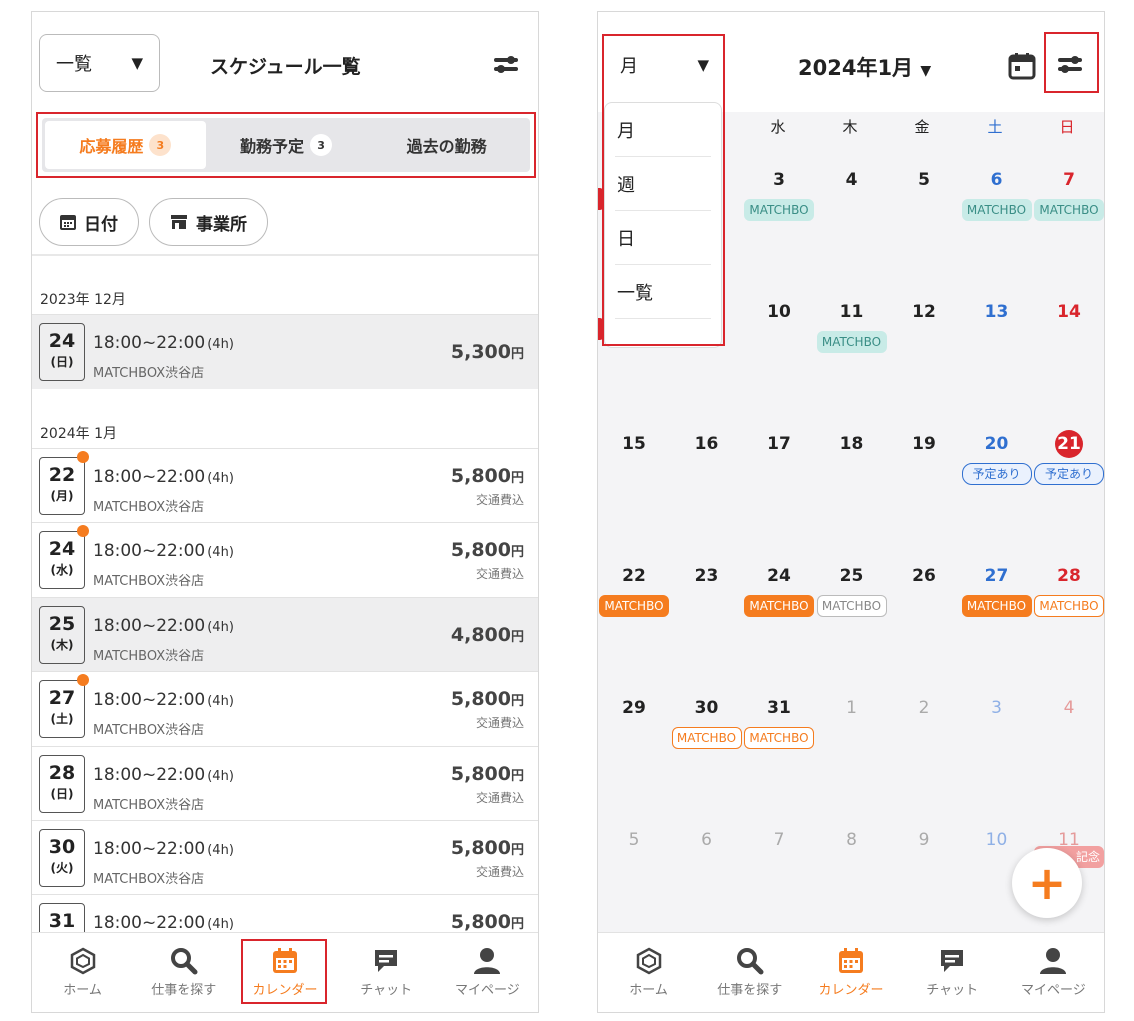  I want to click on office-filter-chip: 事業所, so click(208, 222).